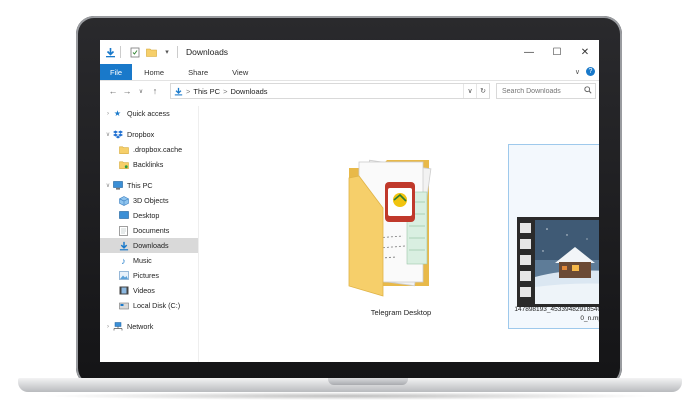  I want to click on sidebar-item-dropbox-cache: .dropbox.cache, so click(149, 149).